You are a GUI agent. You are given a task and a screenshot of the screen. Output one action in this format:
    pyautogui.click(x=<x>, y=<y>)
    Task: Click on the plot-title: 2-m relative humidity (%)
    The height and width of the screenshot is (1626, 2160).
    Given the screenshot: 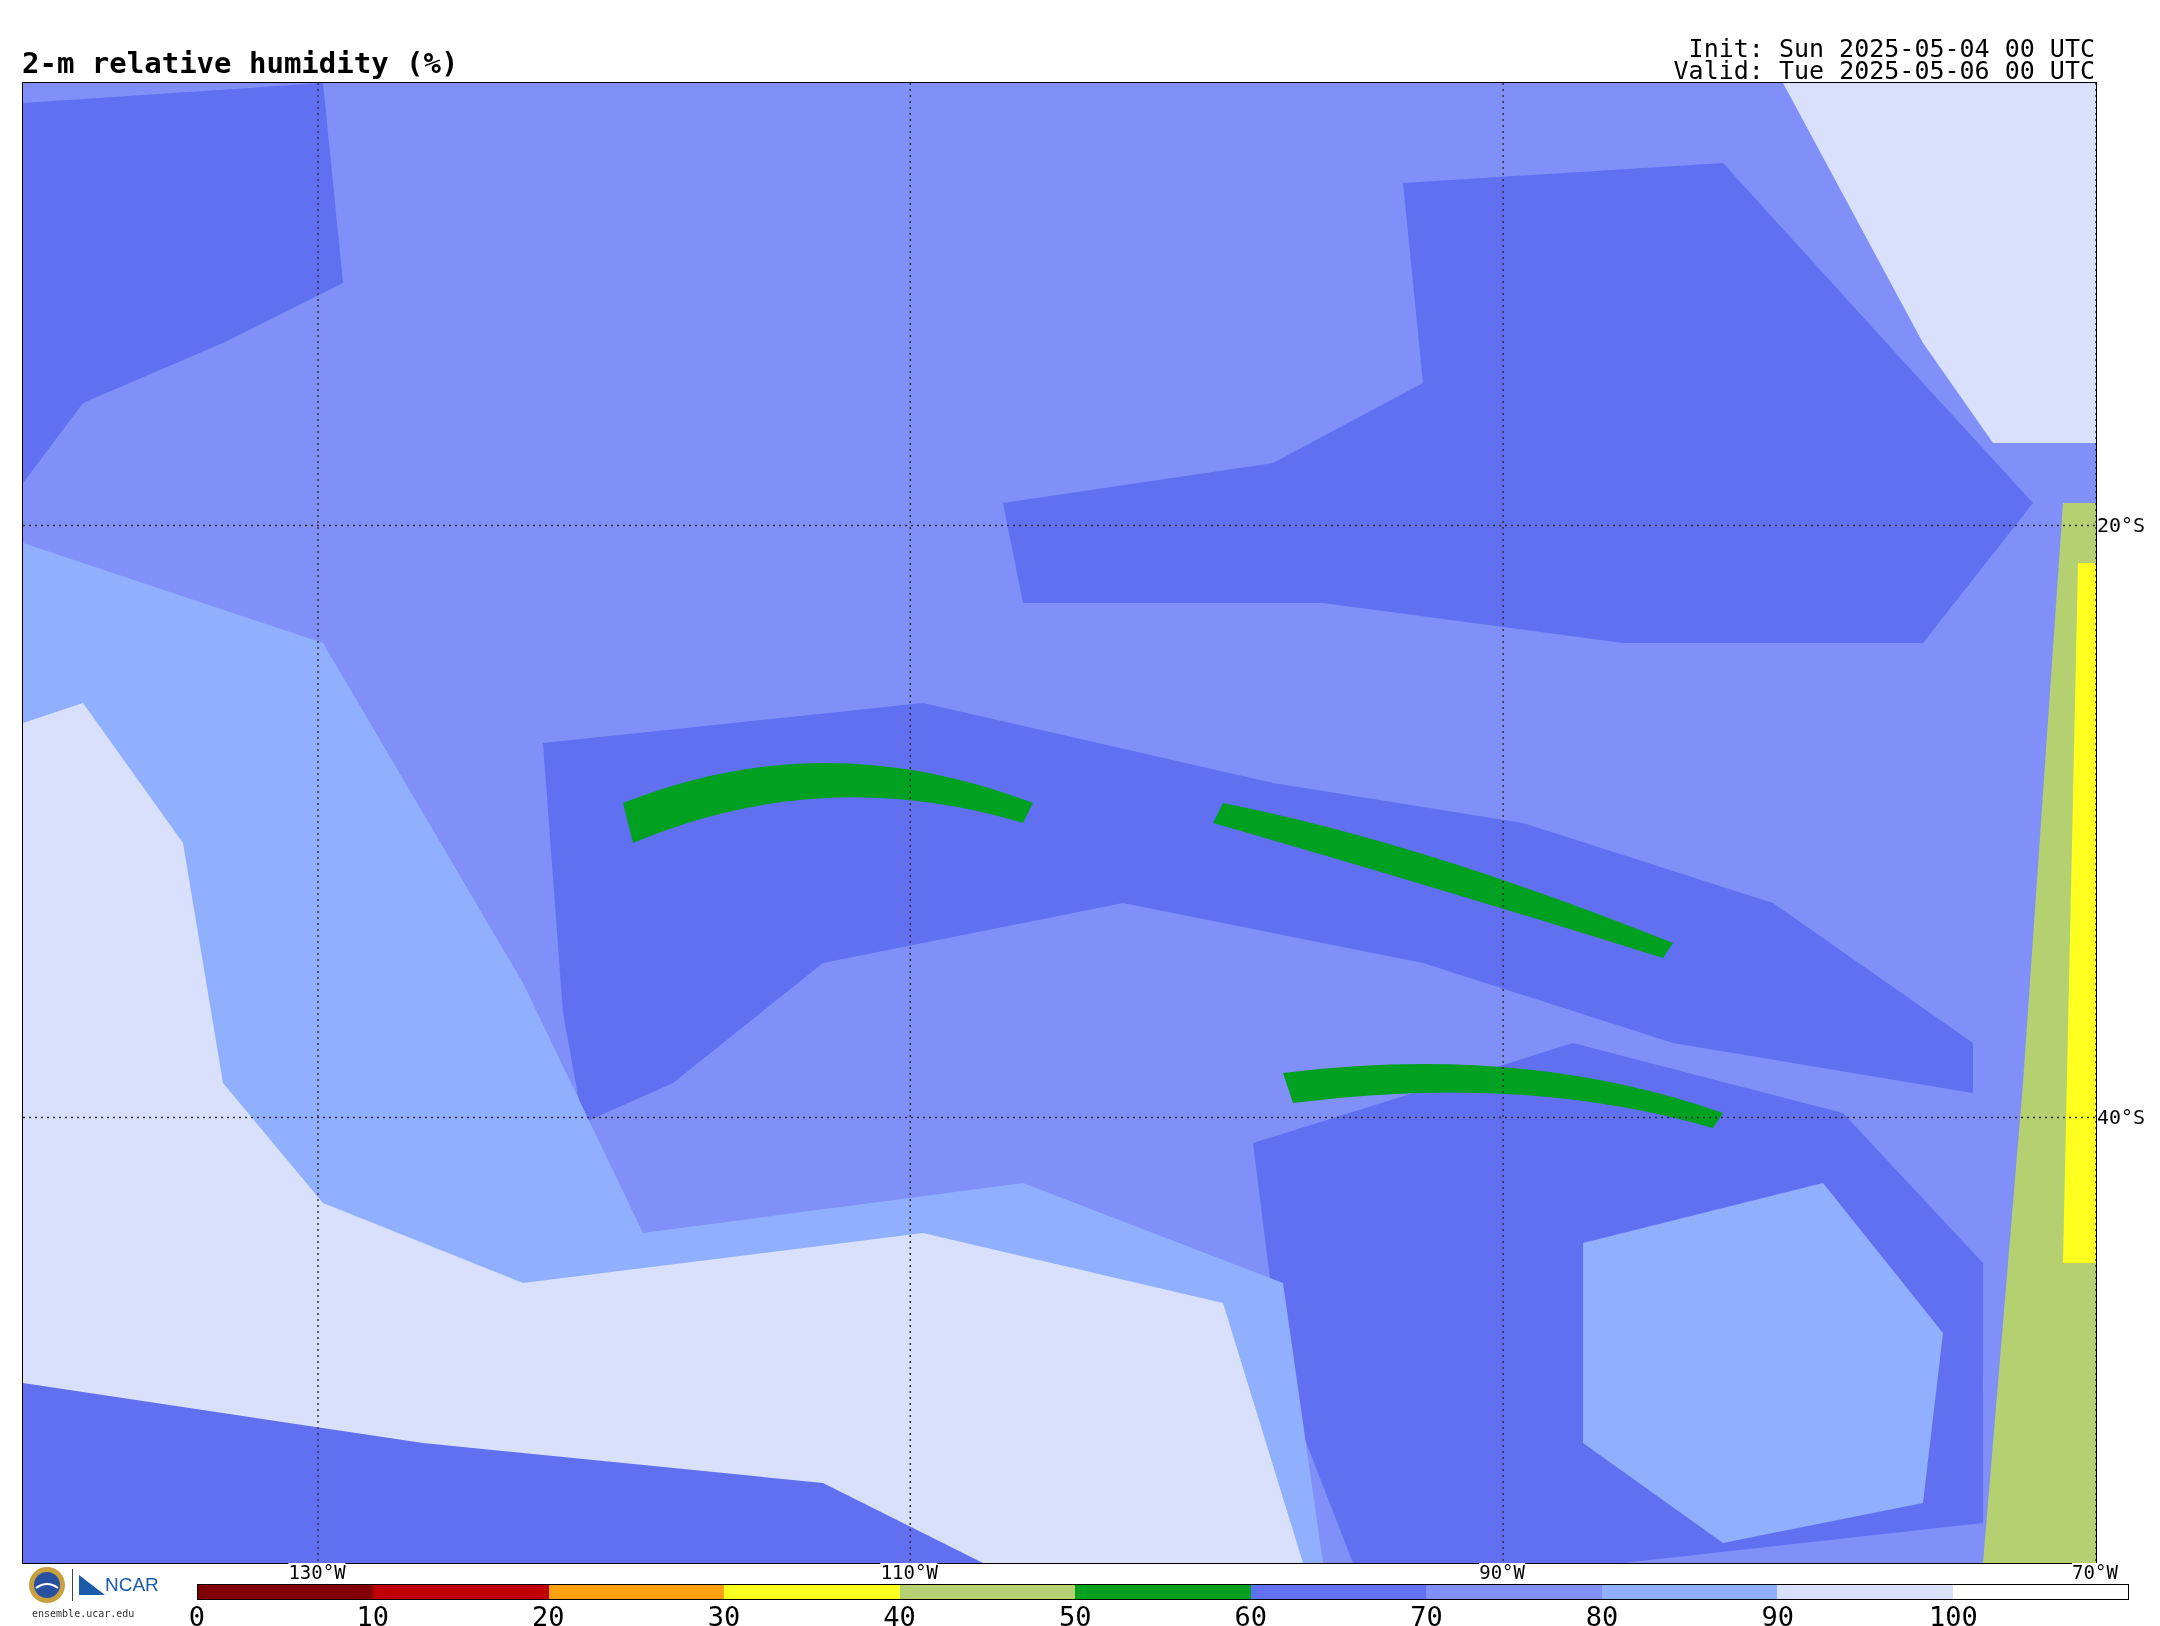 What is the action you would take?
    pyautogui.click(x=240, y=65)
    